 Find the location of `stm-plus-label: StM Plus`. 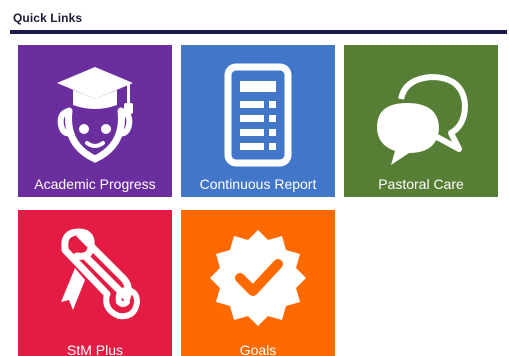

stm-plus-label: StM Plus is located at coordinates (94, 349).